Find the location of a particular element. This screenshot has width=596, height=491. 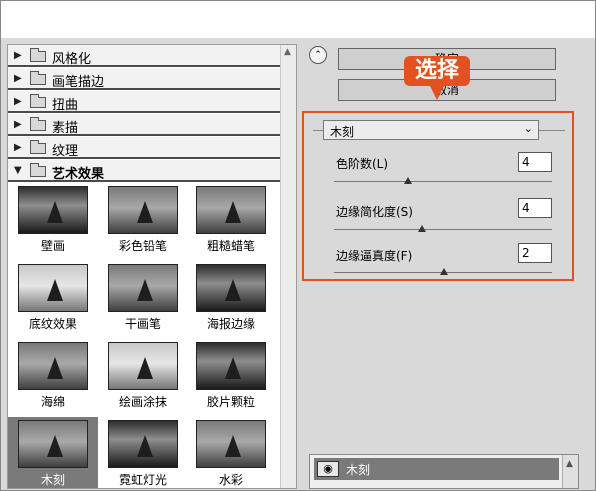

edge-simplicity-slider-track is located at coordinates (443, 229).